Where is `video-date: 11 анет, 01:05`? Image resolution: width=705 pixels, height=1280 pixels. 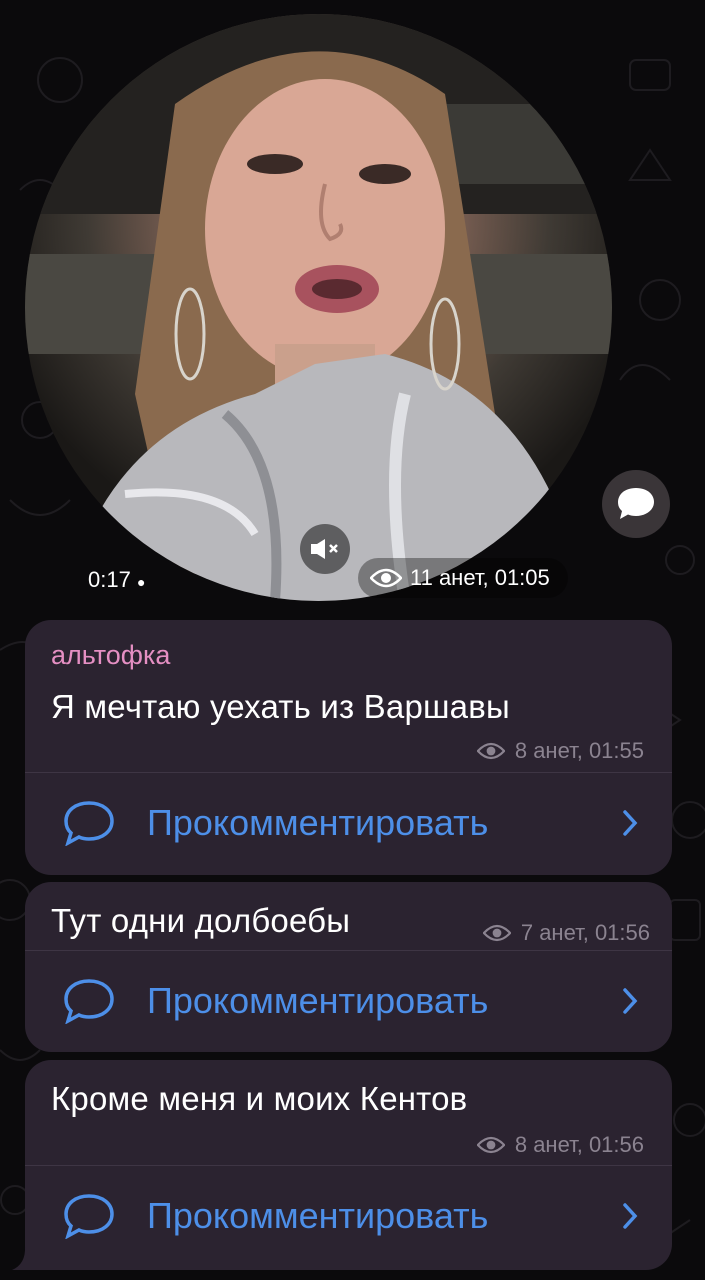 video-date: 11 анет, 01:05 is located at coordinates (480, 577).